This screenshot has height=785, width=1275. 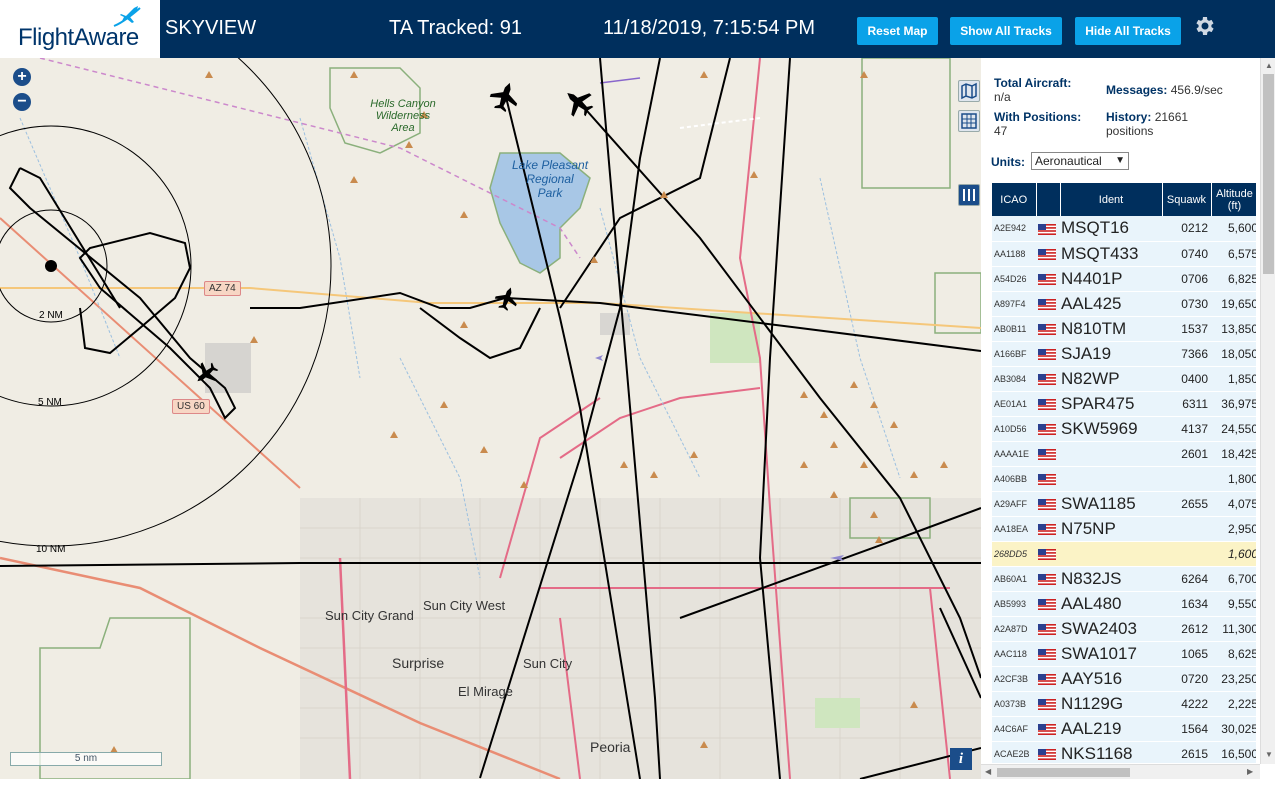 I want to click on table-row: A2CF3B AAY516 0720 23,250, so click(x=1124, y=679).